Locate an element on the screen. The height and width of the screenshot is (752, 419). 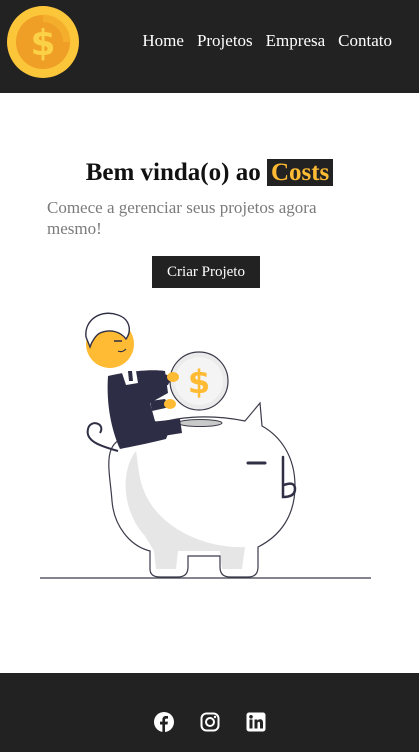
page-title: Bem vinda(o) ao Costs is located at coordinates (209, 173).